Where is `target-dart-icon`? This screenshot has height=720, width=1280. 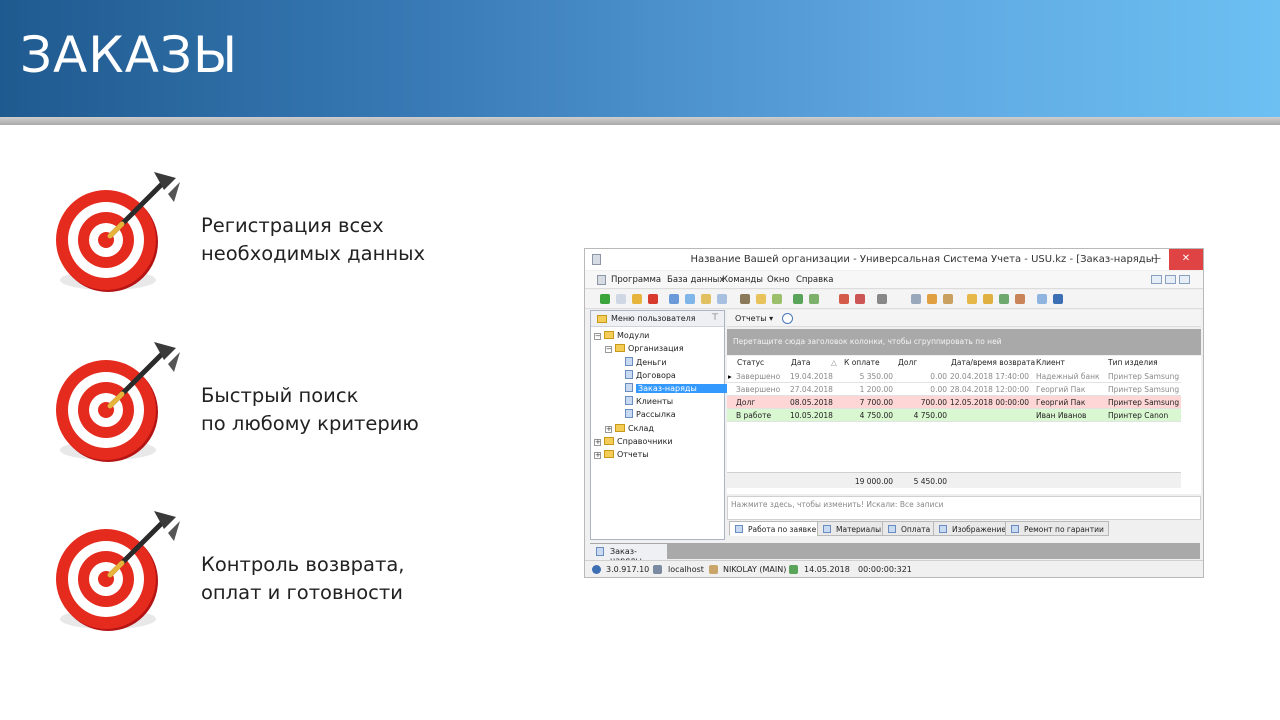 target-dart-icon is located at coordinates (118, 402).